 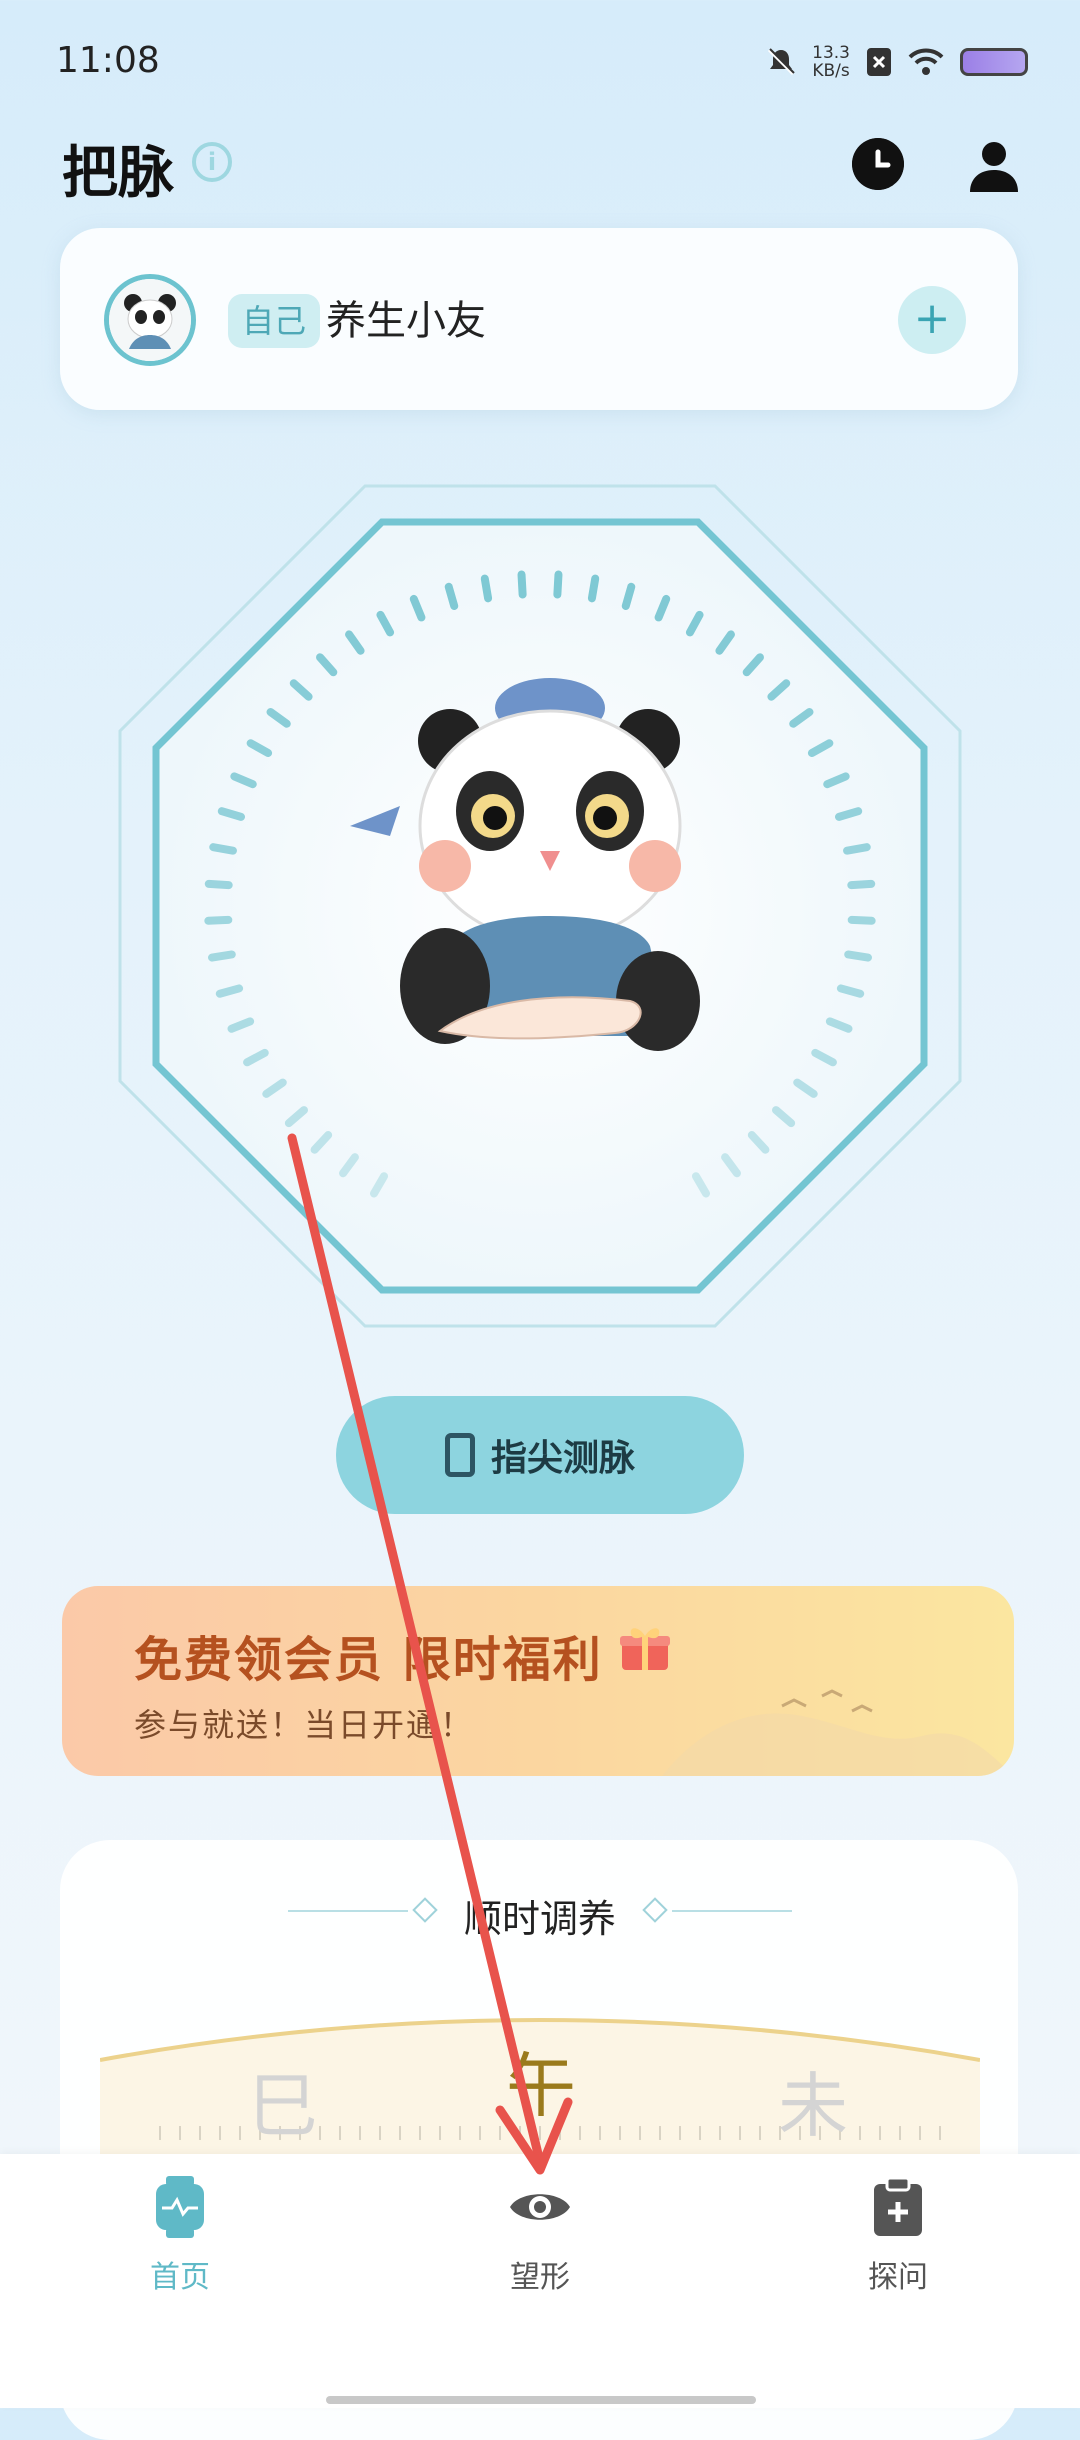 I want to click on tab-observe-label: 望形, so click(x=540, y=2277).